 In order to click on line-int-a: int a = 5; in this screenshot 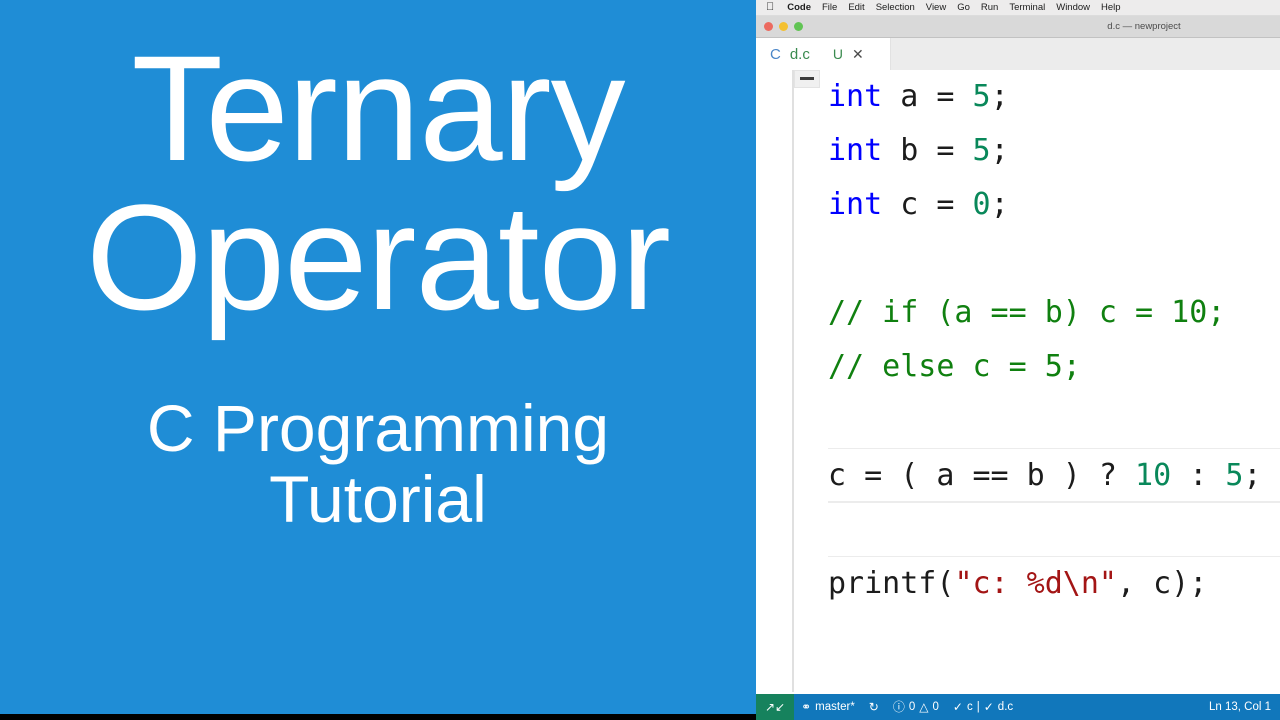, I will do `click(1054, 97)`.